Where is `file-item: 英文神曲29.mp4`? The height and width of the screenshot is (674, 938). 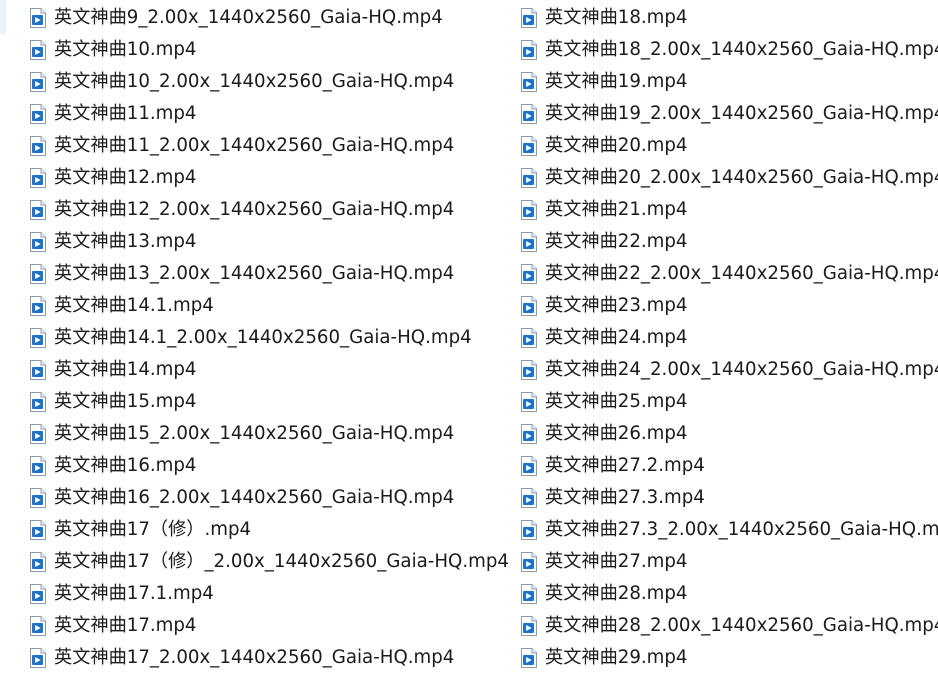 file-item: 英文神曲29.mp4 is located at coordinates (727, 658).